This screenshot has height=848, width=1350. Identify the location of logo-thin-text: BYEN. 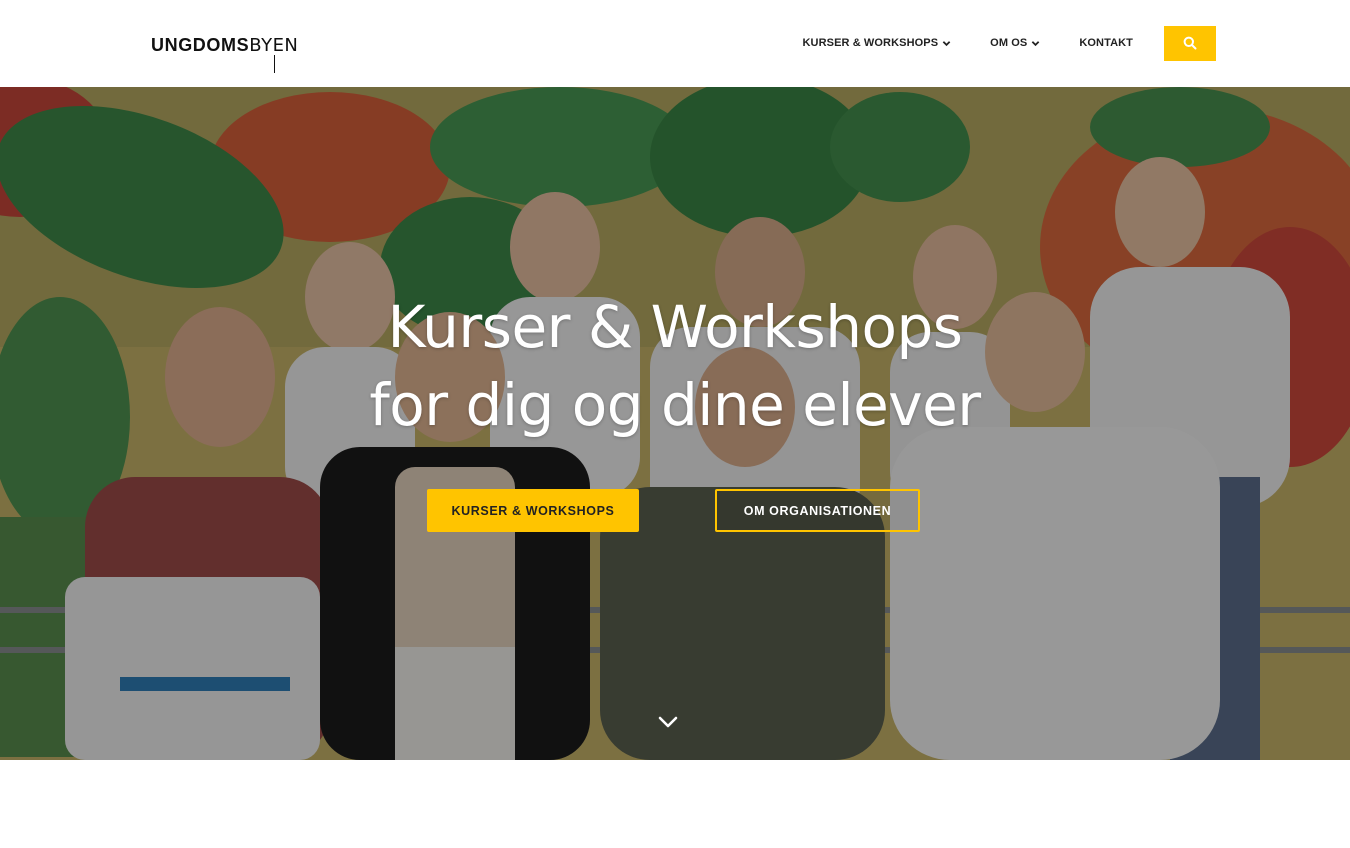
(274, 53).